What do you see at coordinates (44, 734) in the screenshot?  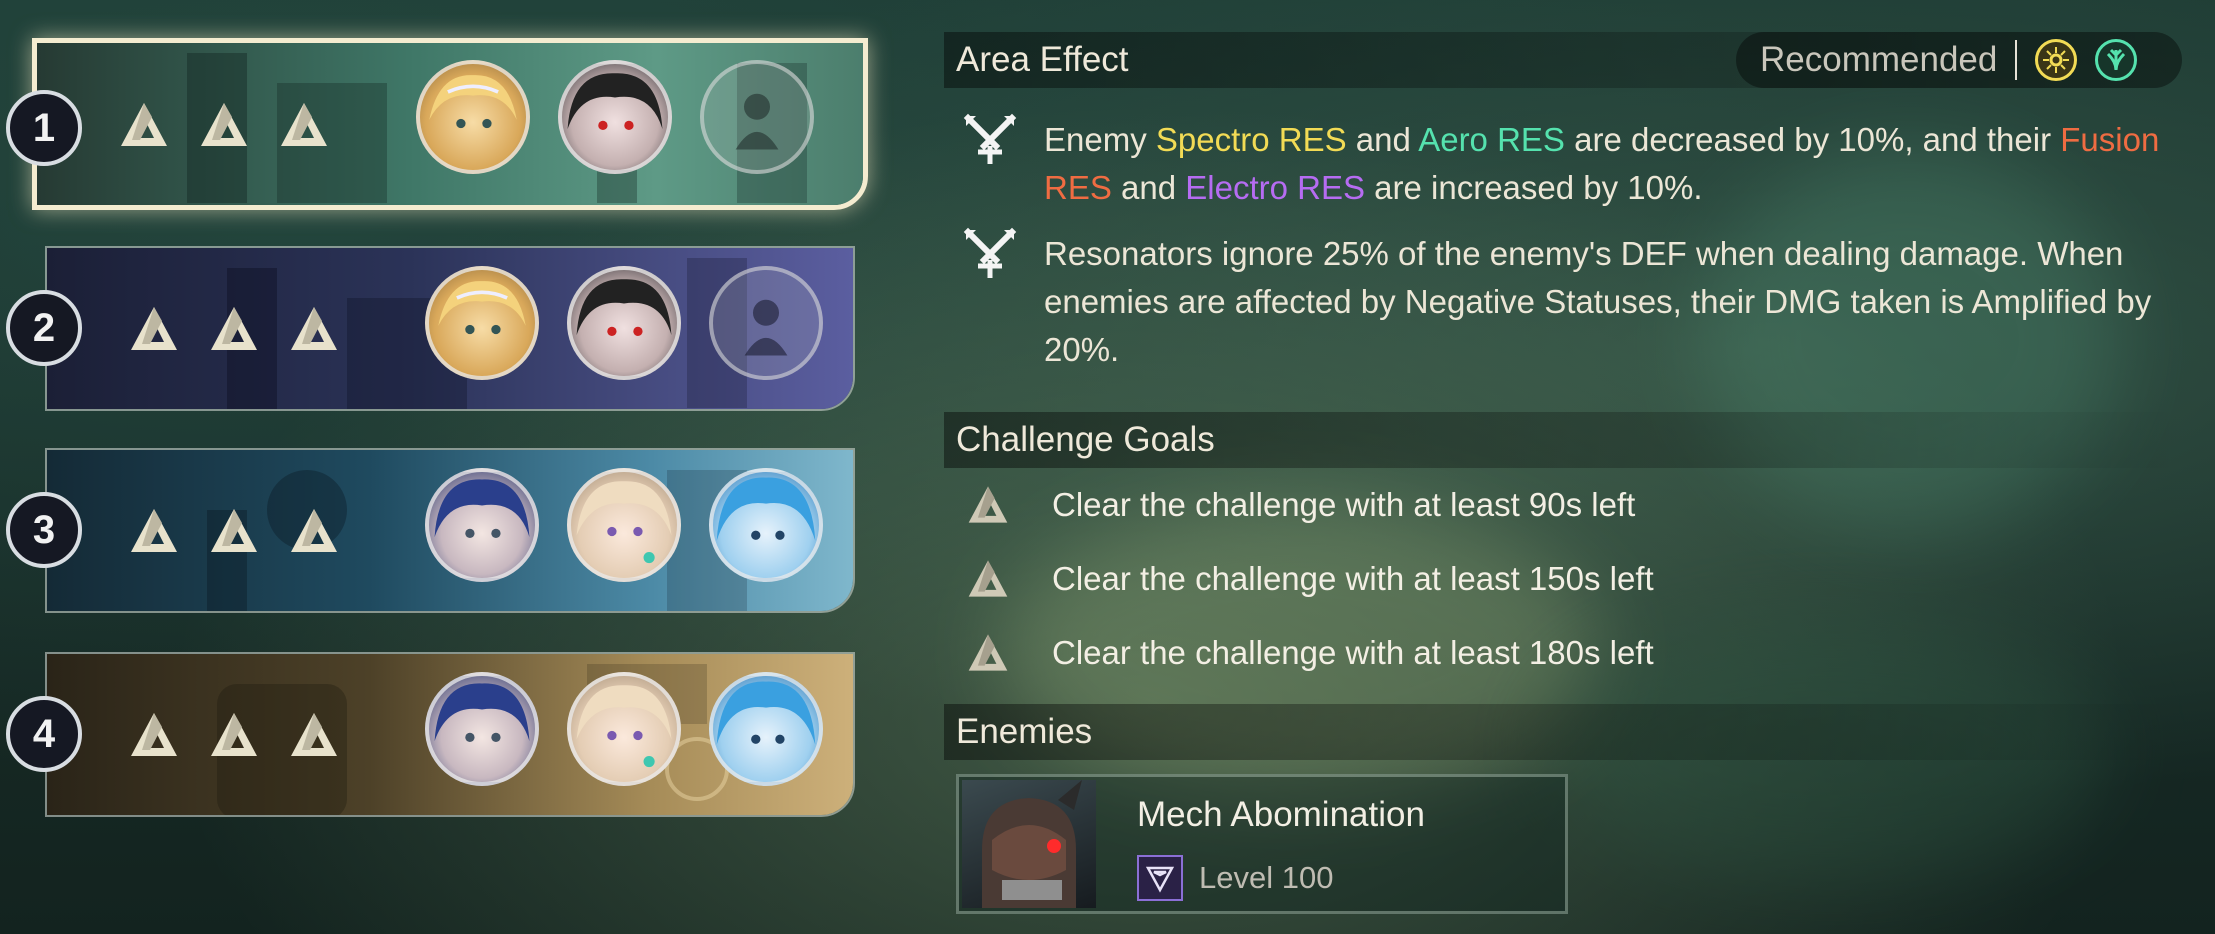 I see `stage-number: 4` at bounding box center [44, 734].